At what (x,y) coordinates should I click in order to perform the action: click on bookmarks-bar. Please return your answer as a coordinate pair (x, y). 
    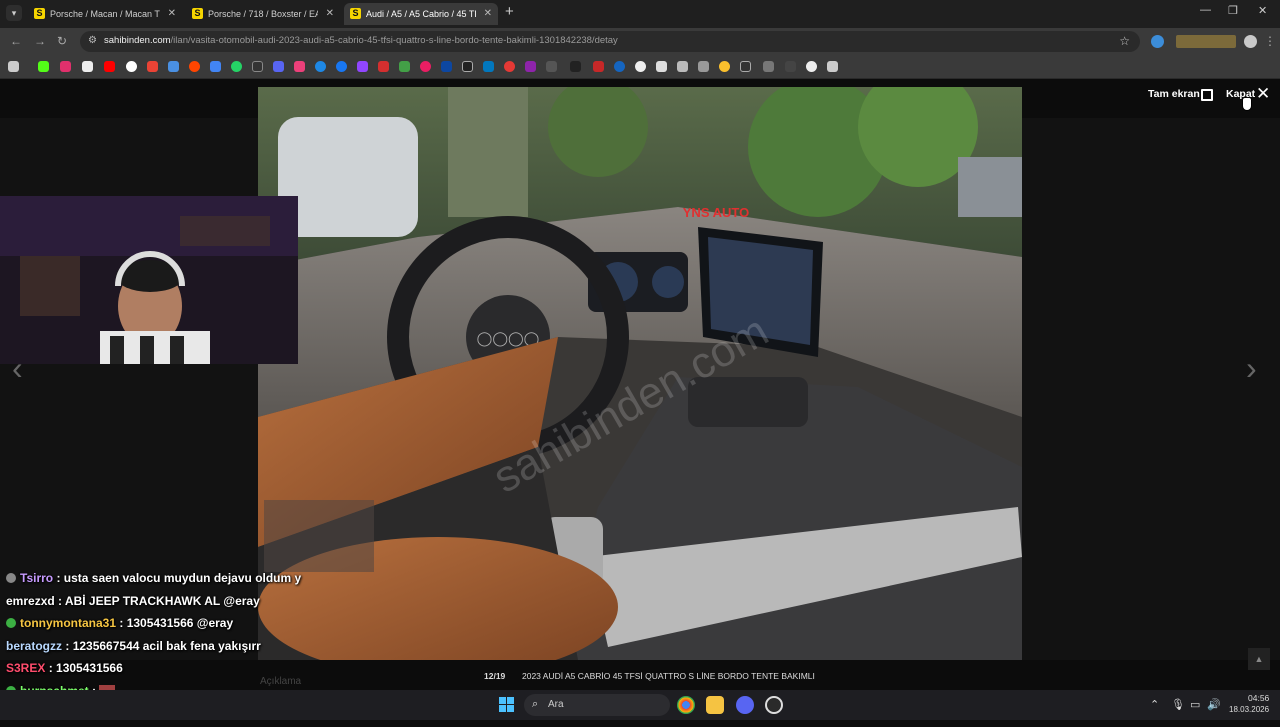
    Looking at the image, I should click on (640, 67).